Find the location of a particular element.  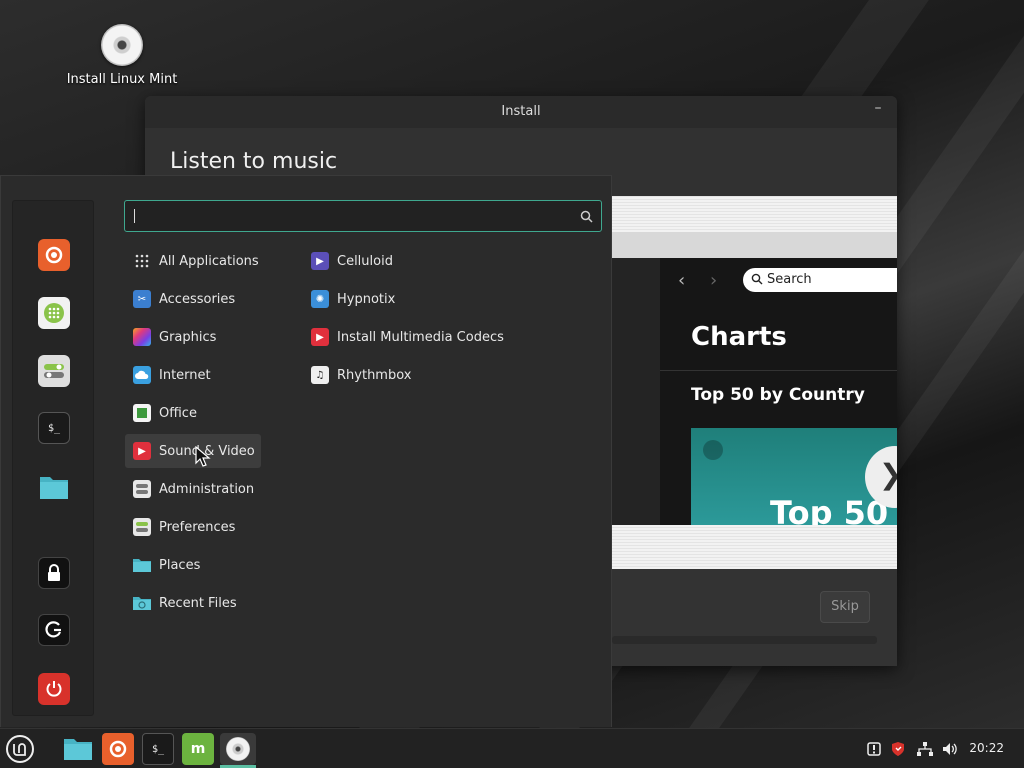

skip-button: Skip is located at coordinates (845, 607).